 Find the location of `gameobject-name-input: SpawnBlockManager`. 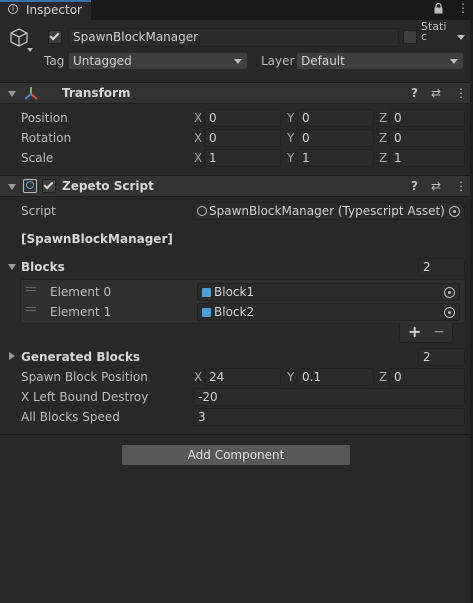

gameobject-name-input: SpawnBlockManager is located at coordinates (233, 37).